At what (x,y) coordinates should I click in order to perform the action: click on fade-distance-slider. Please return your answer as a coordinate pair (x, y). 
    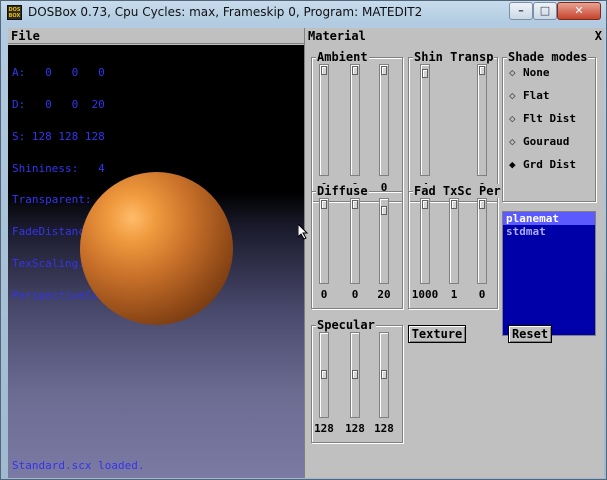
    Looking at the image, I should click on (425, 241).